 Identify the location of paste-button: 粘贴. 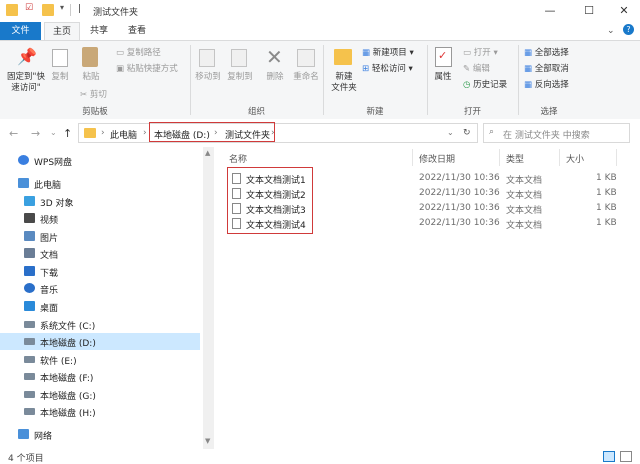
(91, 77).